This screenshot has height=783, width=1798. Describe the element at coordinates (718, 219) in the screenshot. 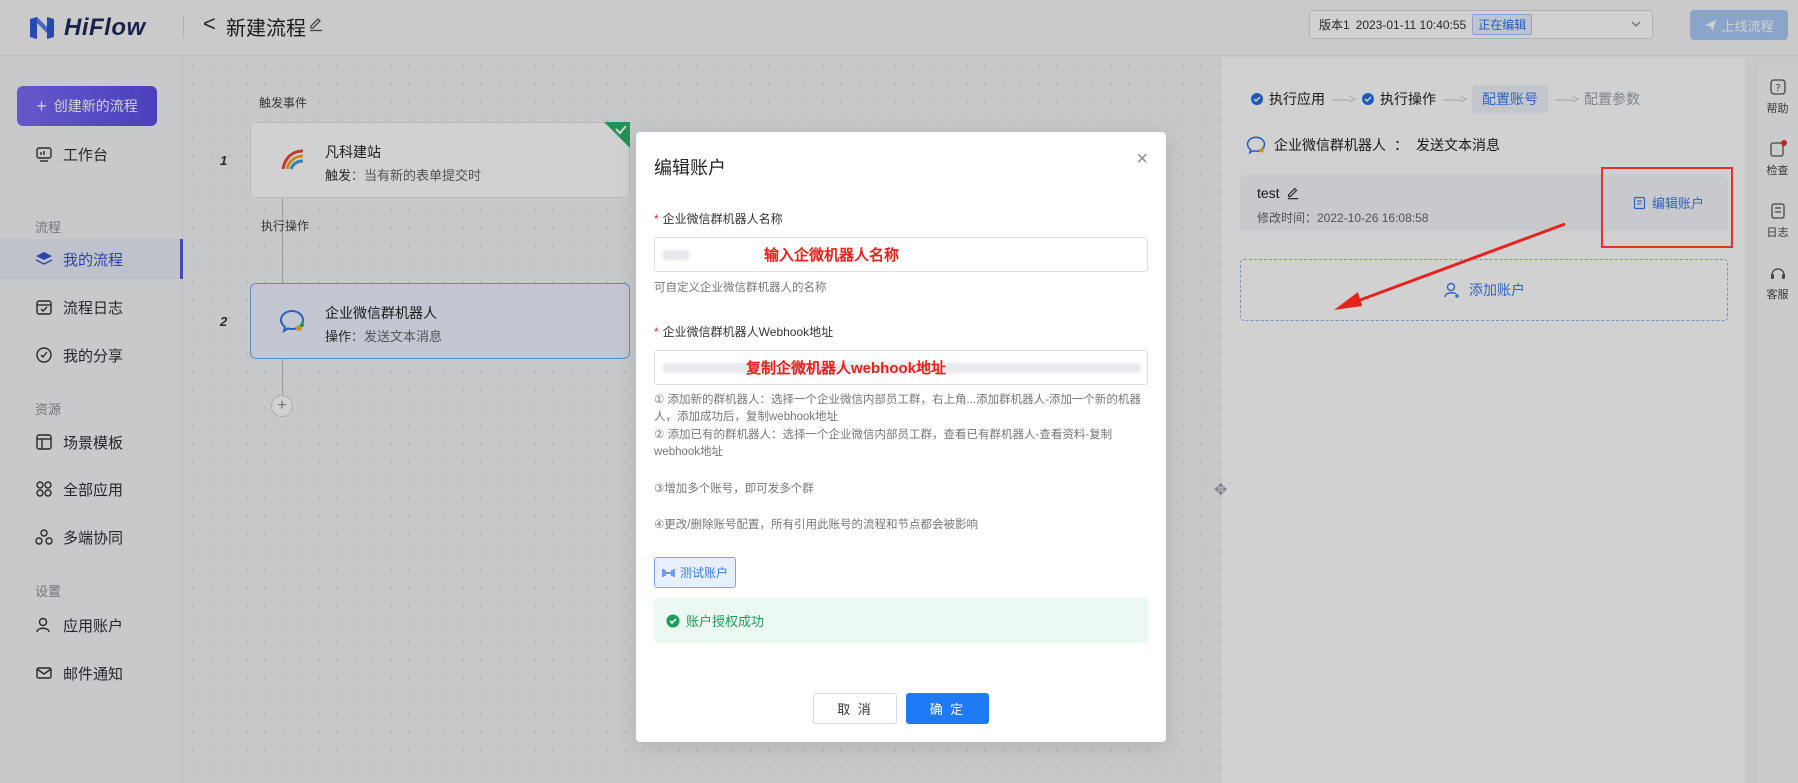

I see `robot-name-label: * 企业微信群机器人名称` at that location.